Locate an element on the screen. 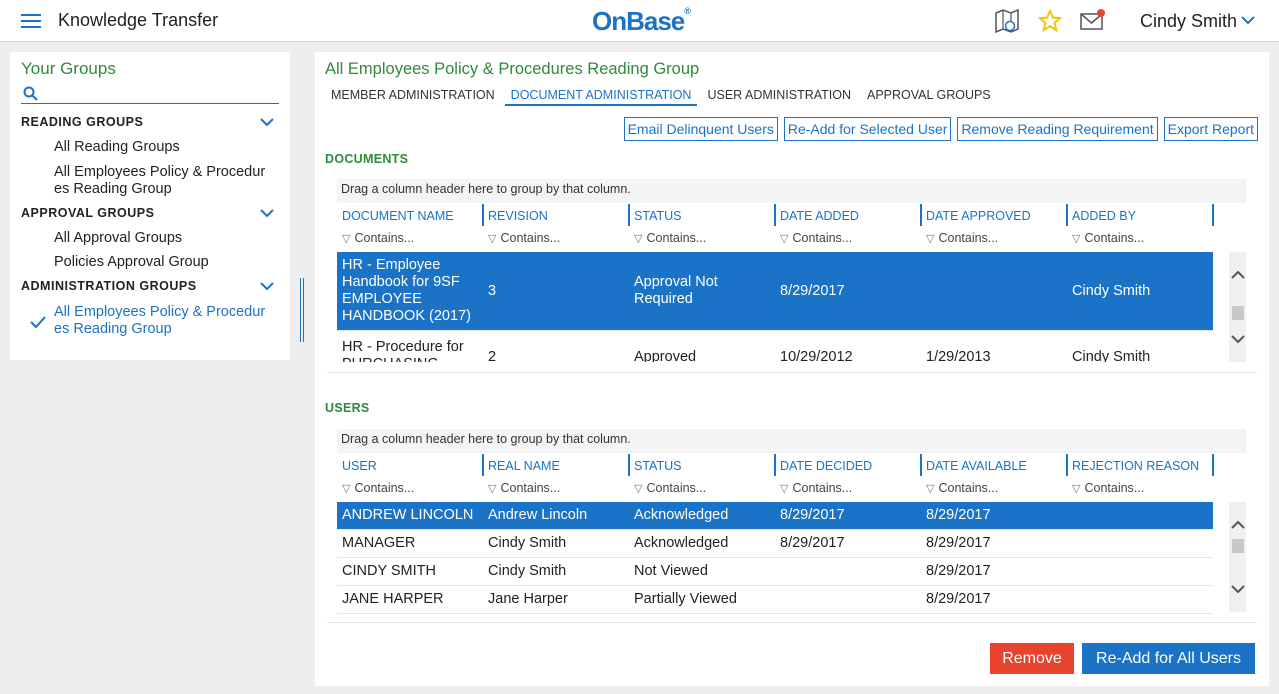 Image resolution: width=1279 pixels, height=694 pixels. sidebar-item-all-reading-groups: All Reading Groups is located at coordinates (165, 147).